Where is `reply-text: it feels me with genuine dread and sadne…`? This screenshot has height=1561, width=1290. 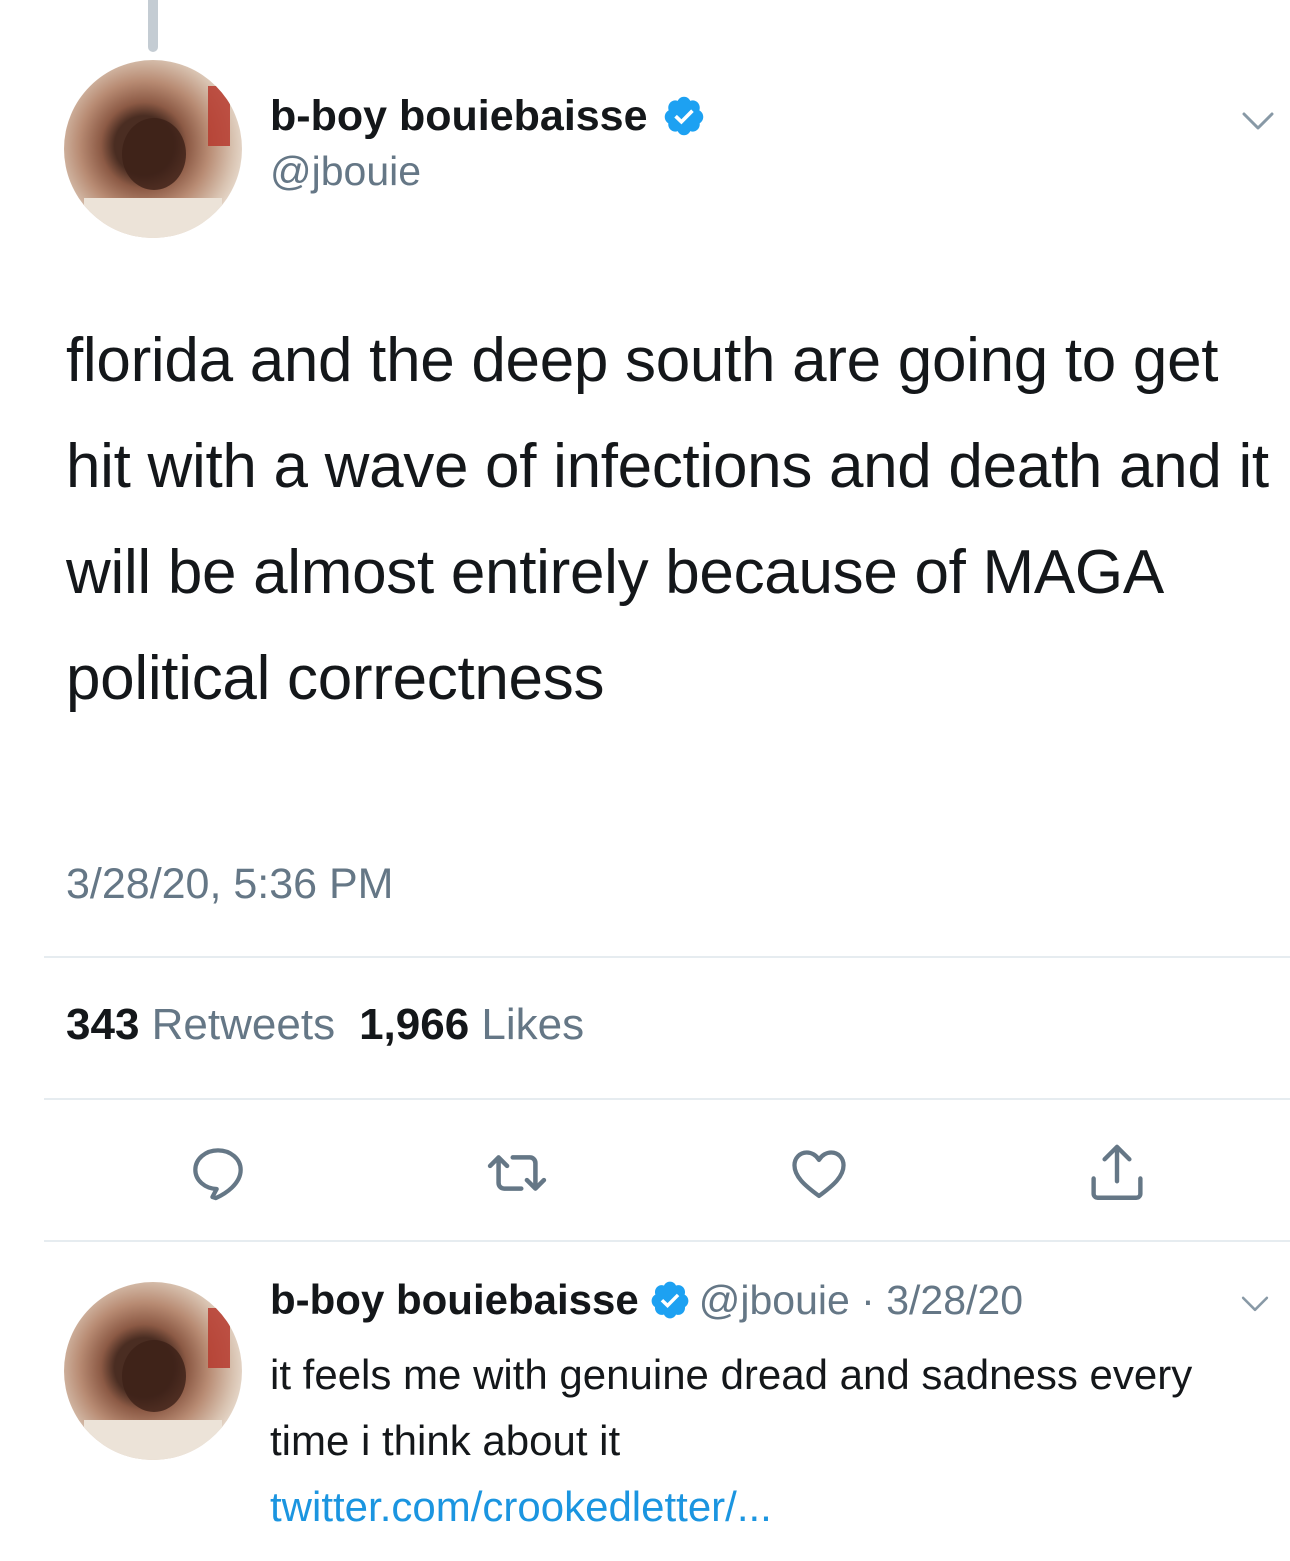
reply-text: it feels me with genuine dread and sadne… is located at coordinates (731, 1407).